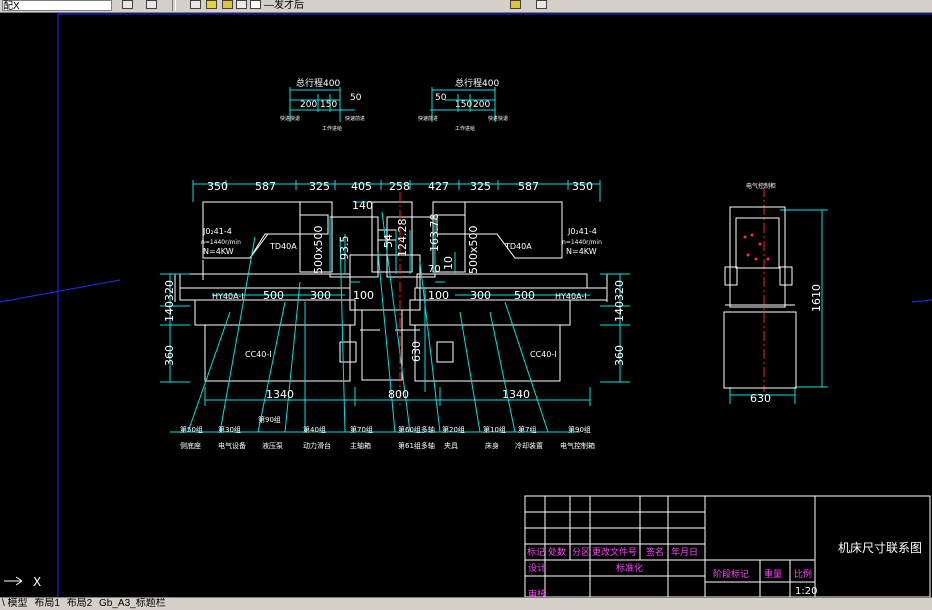  I want to click on top-dim-3: 325, so click(319, 186).